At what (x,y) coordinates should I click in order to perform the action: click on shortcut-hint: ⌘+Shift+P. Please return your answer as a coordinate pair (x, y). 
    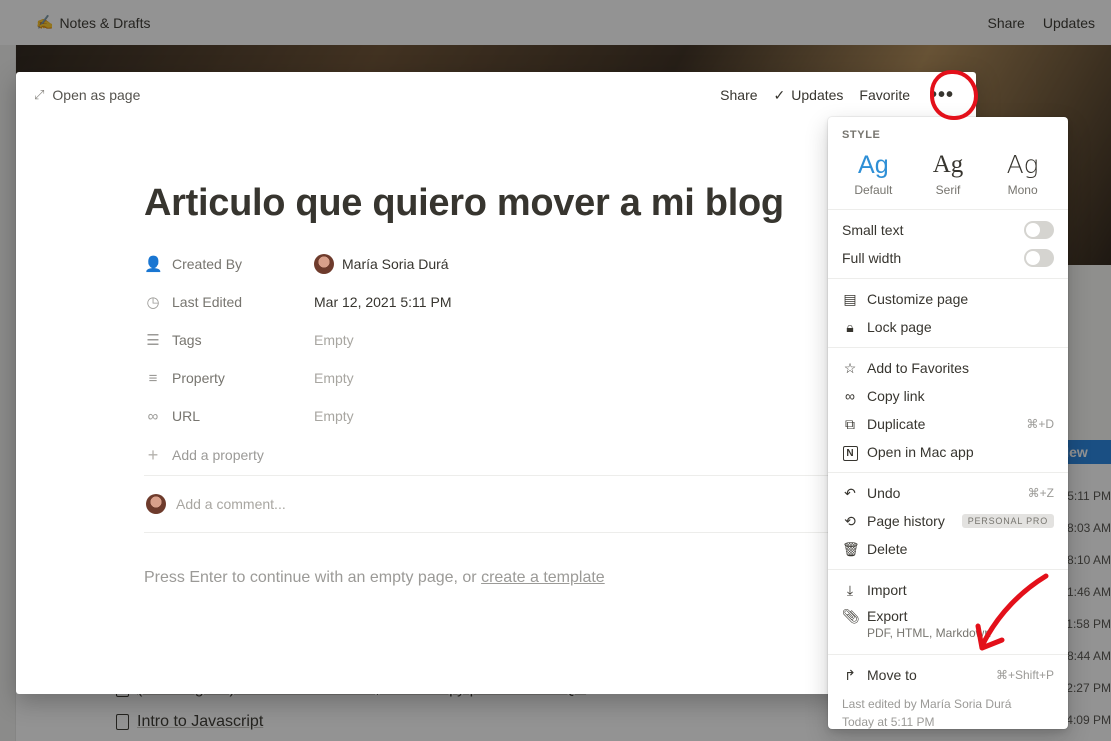
    Looking at the image, I should click on (1024, 675).